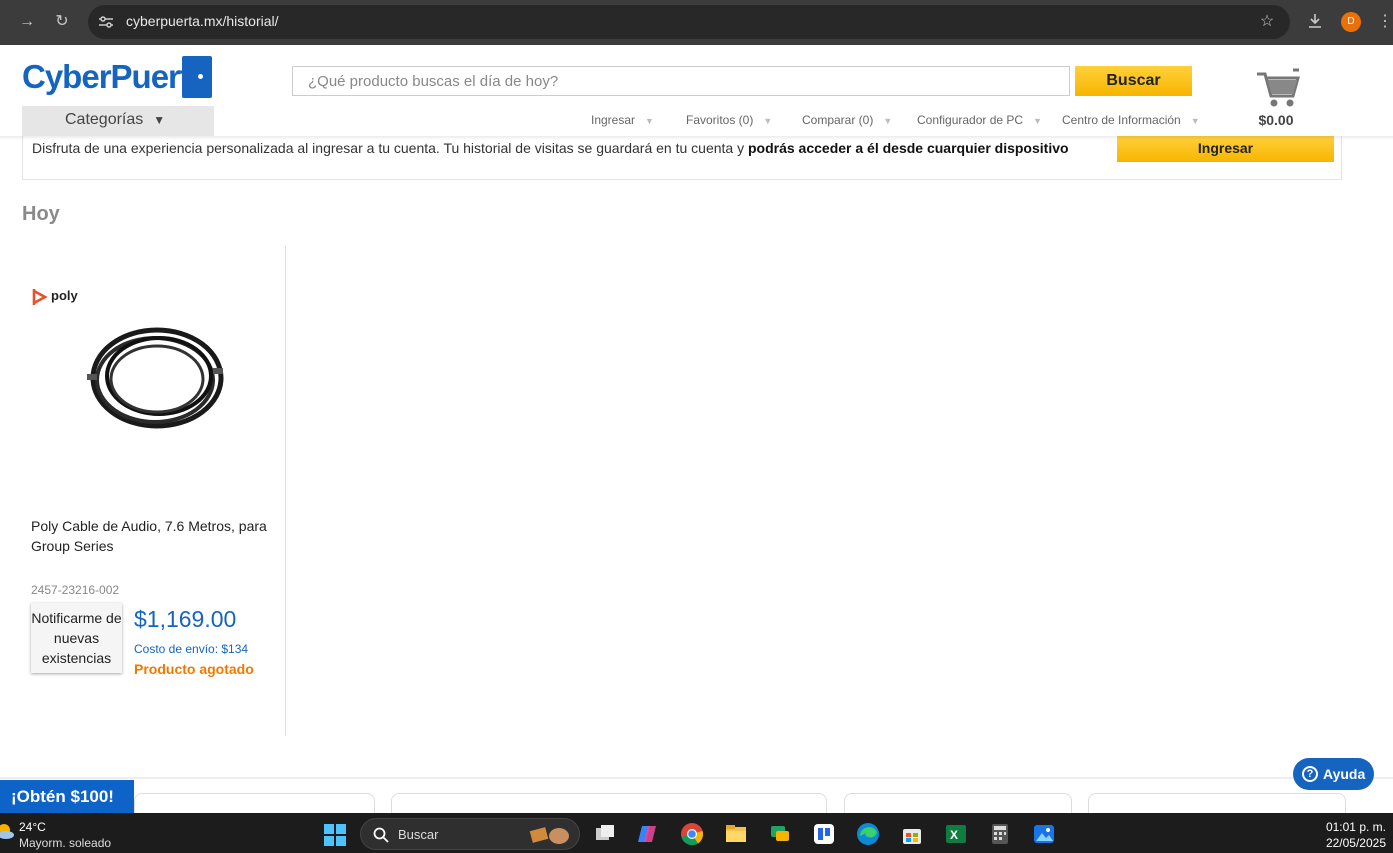 This screenshot has height=853, width=1393. I want to click on photos-icon, so click(1044, 834).